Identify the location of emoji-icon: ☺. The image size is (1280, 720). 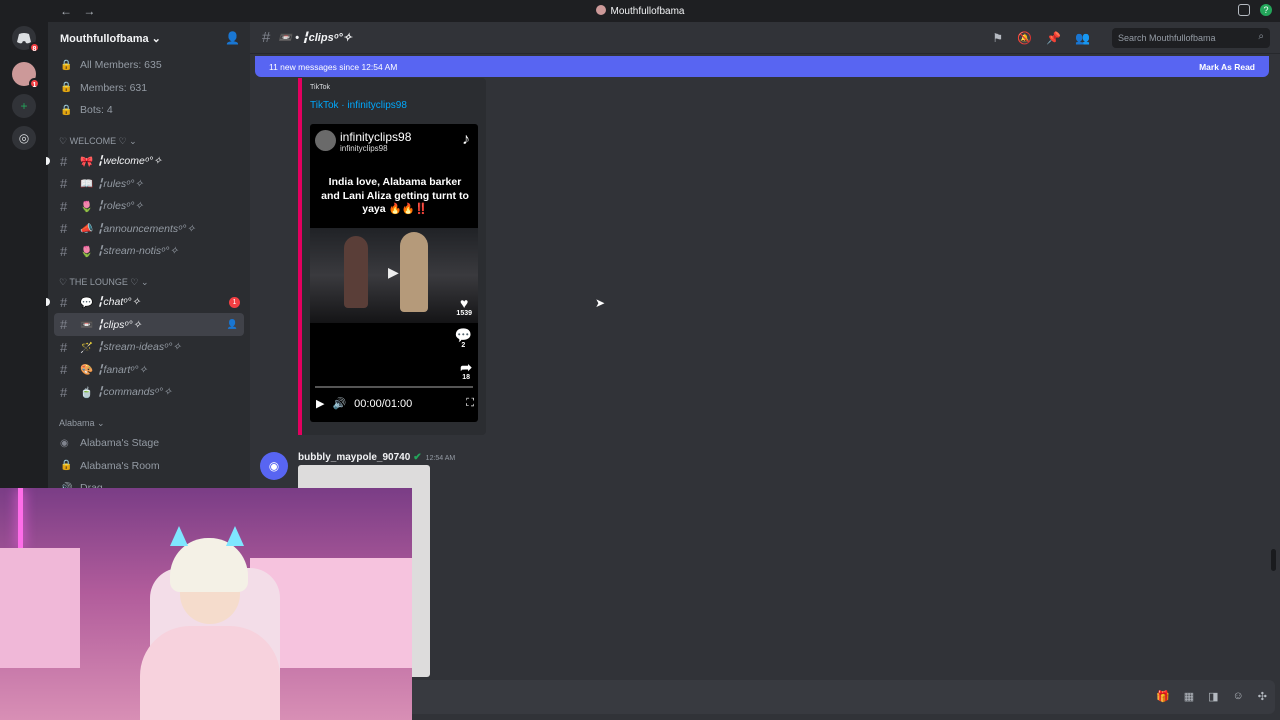
(1238, 696).